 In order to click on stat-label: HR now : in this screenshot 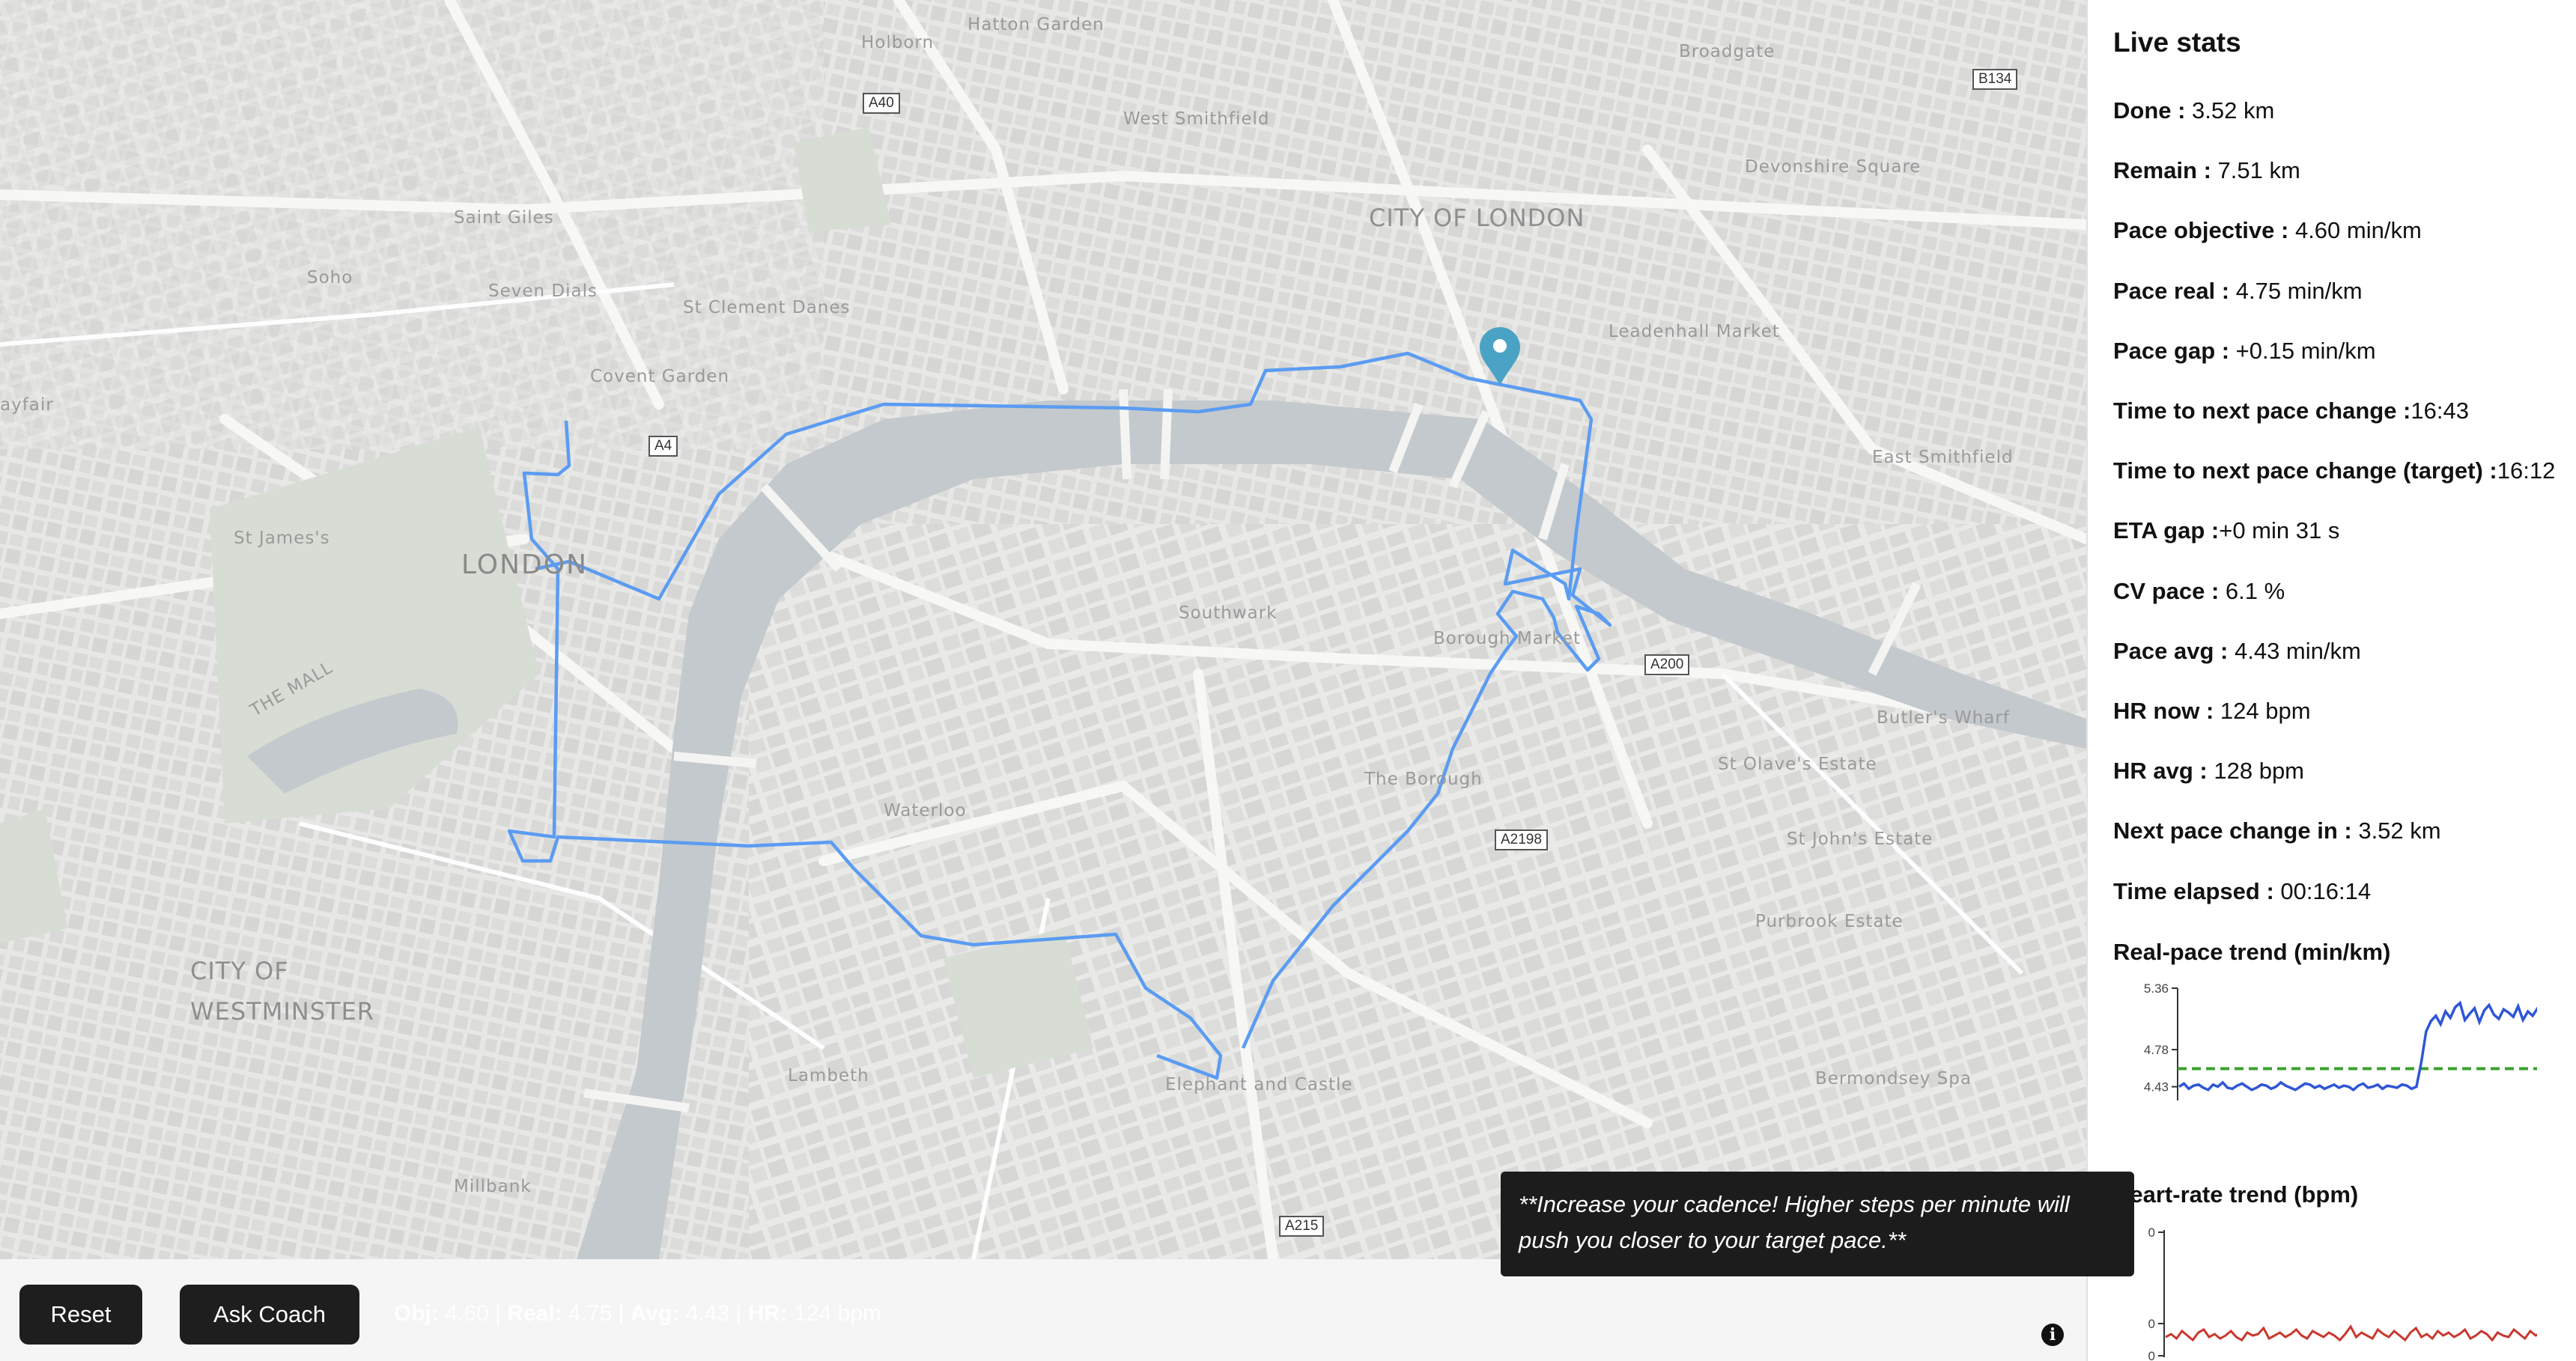, I will do `click(2163, 711)`.